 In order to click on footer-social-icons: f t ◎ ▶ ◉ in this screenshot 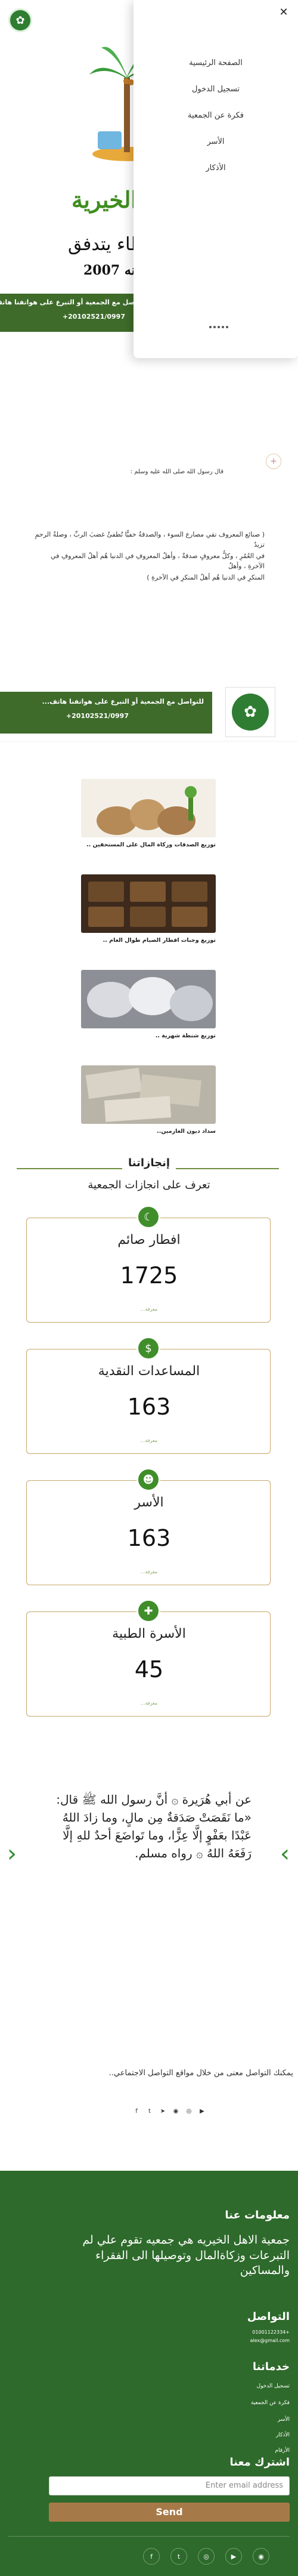, I will do `click(206, 2556)`.